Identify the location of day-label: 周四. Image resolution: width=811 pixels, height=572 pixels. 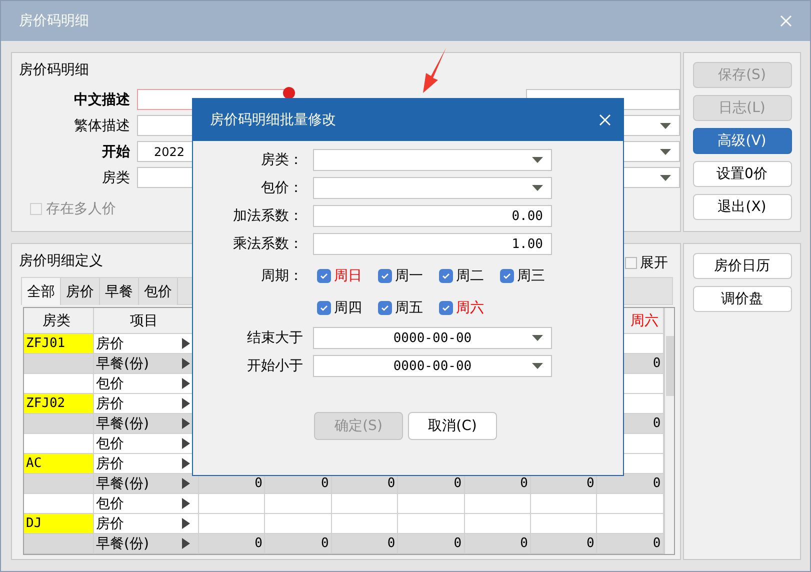
(348, 308).